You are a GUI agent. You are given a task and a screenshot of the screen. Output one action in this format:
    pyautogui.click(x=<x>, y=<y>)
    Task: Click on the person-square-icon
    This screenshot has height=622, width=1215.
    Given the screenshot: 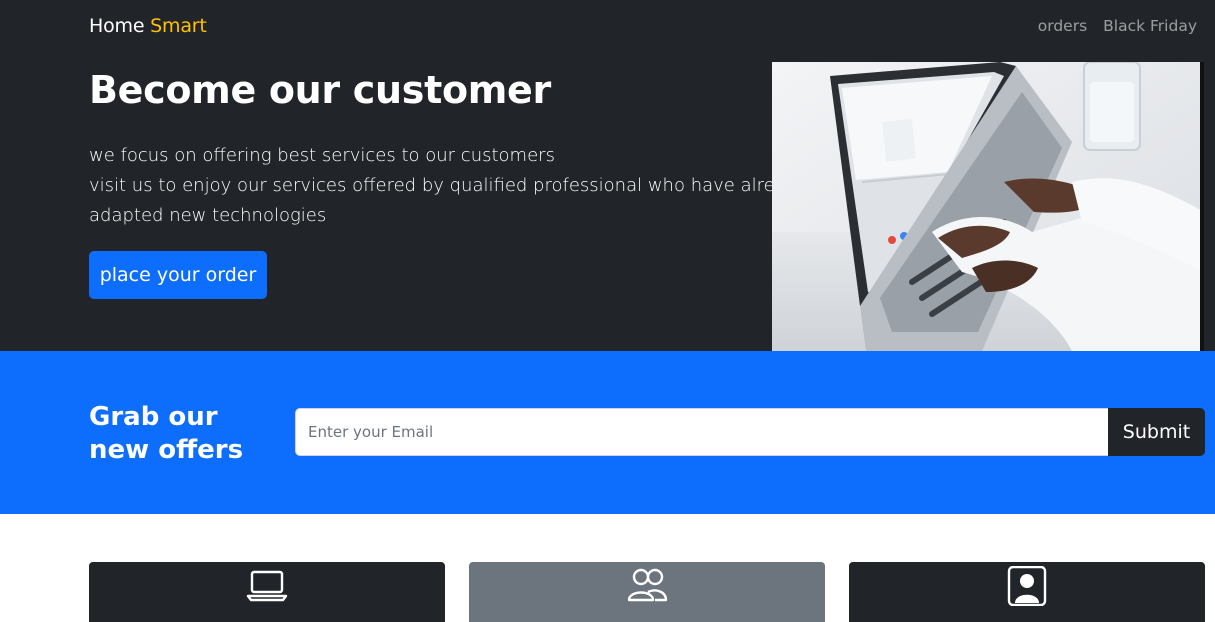 What is the action you would take?
    pyautogui.click(x=1027, y=586)
    